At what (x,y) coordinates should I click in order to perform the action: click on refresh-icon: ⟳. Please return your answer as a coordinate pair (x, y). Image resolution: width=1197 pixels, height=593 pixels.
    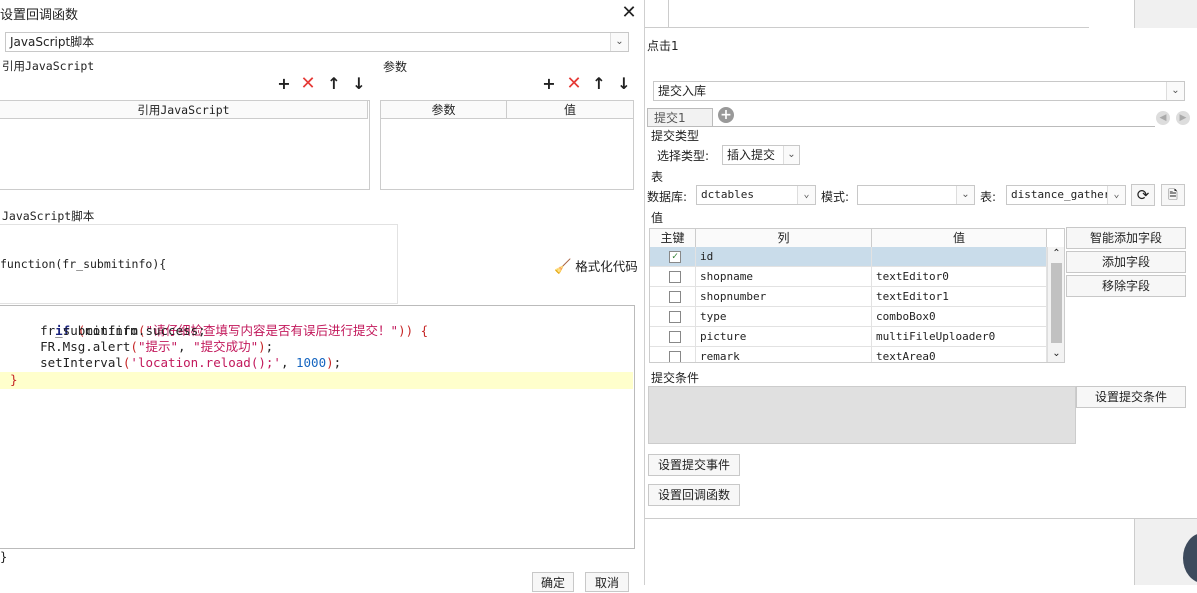
    Looking at the image, I should click on (1143, 195).